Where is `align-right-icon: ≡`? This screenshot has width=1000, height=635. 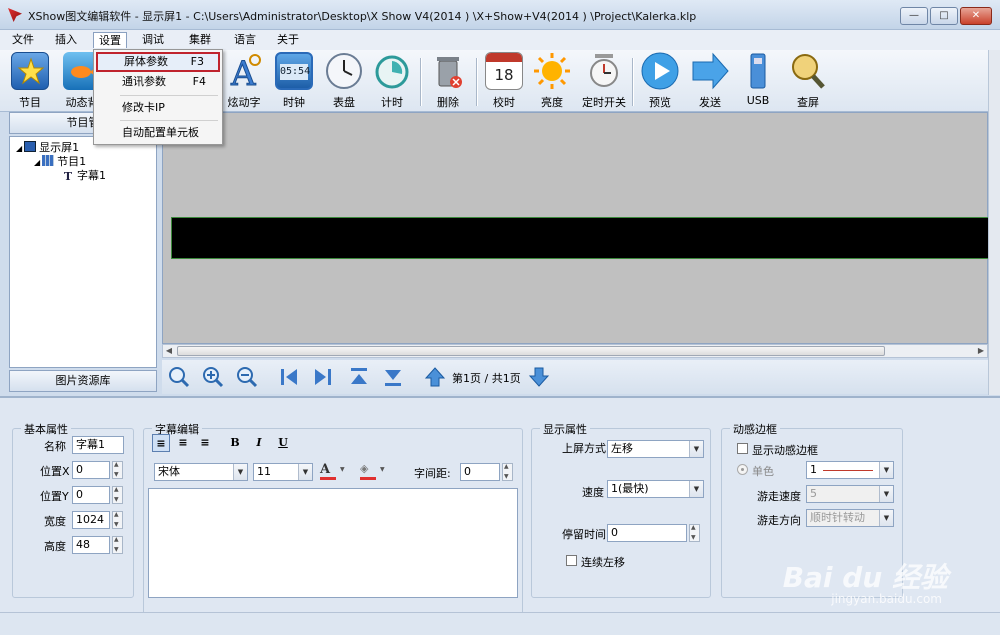
align-right-icon: ≡ is located at coordinates (205, 443).